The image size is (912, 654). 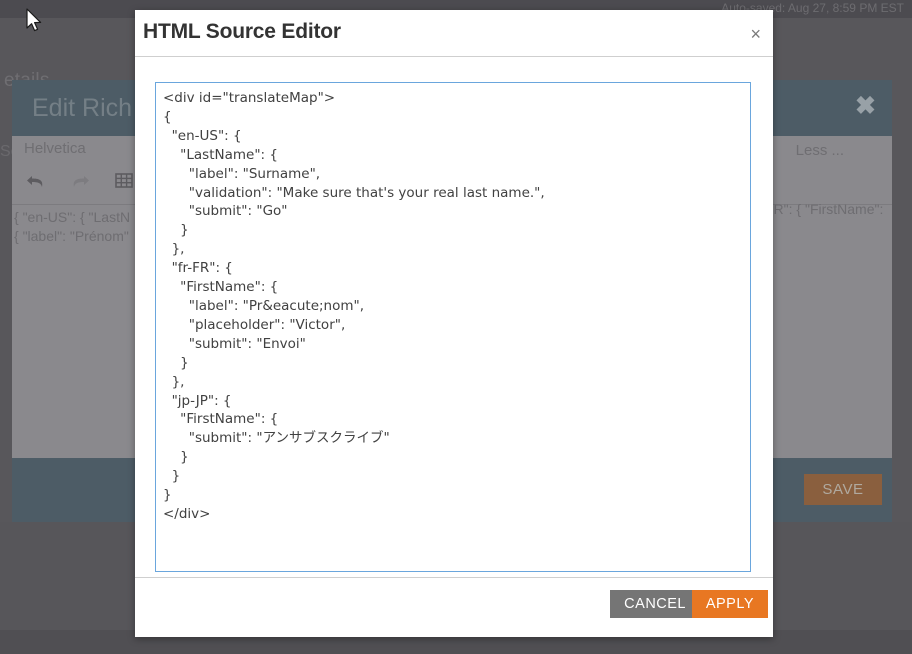 What do you see at coordinates (843, 489) in the screenshot?
I see `background-save-button: SAVE` at bounding box center [843, 489].